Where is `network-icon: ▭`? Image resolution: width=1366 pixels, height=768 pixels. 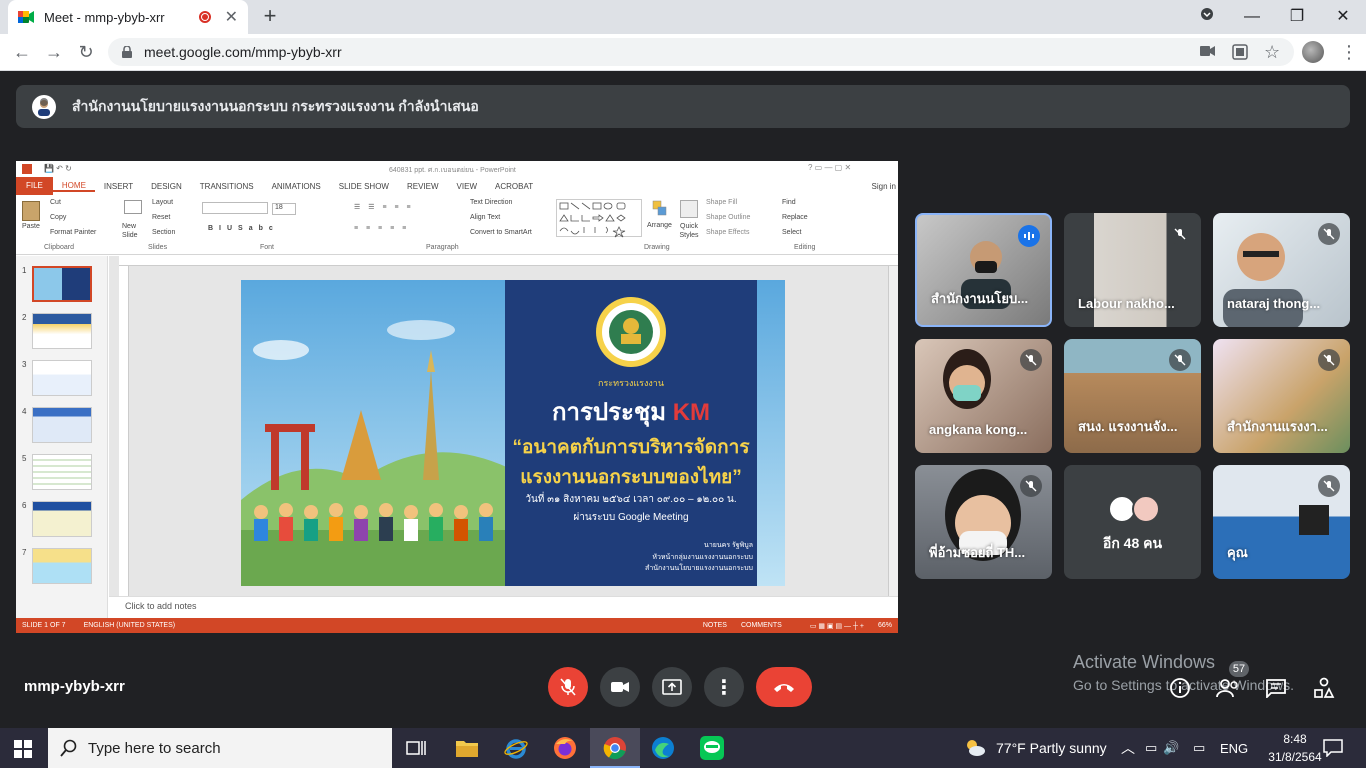 network-icon: ▭ is located at coordinates (1199, 748).